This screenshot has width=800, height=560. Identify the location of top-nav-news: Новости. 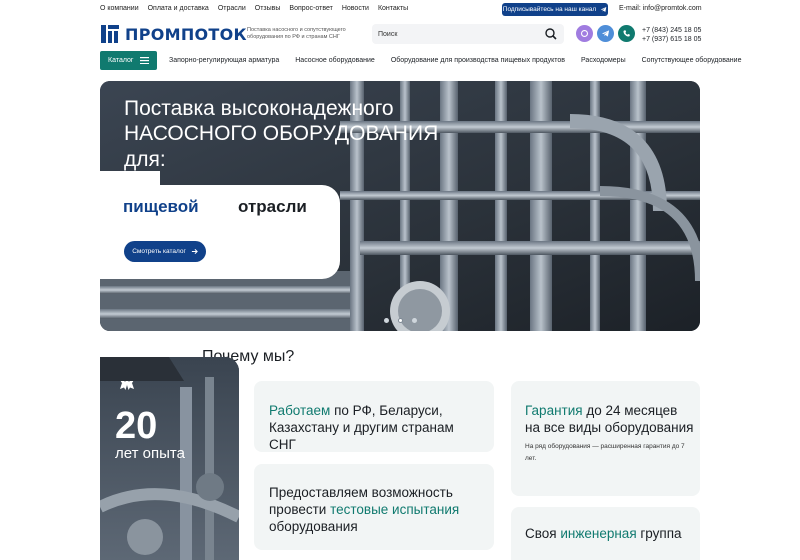
(355, 8).